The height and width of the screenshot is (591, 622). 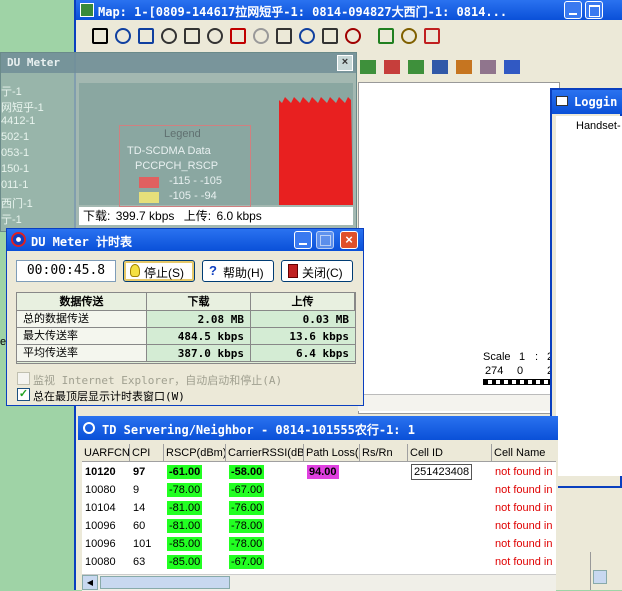 I want to click on pointer-icon, so click(x=100, y=36).